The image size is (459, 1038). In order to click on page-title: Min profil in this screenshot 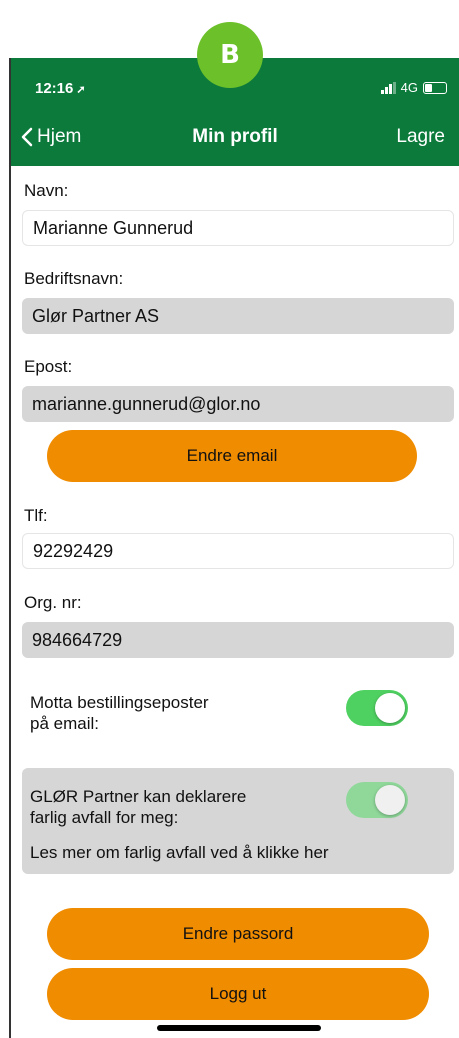, I will do `click(235, 136)`.